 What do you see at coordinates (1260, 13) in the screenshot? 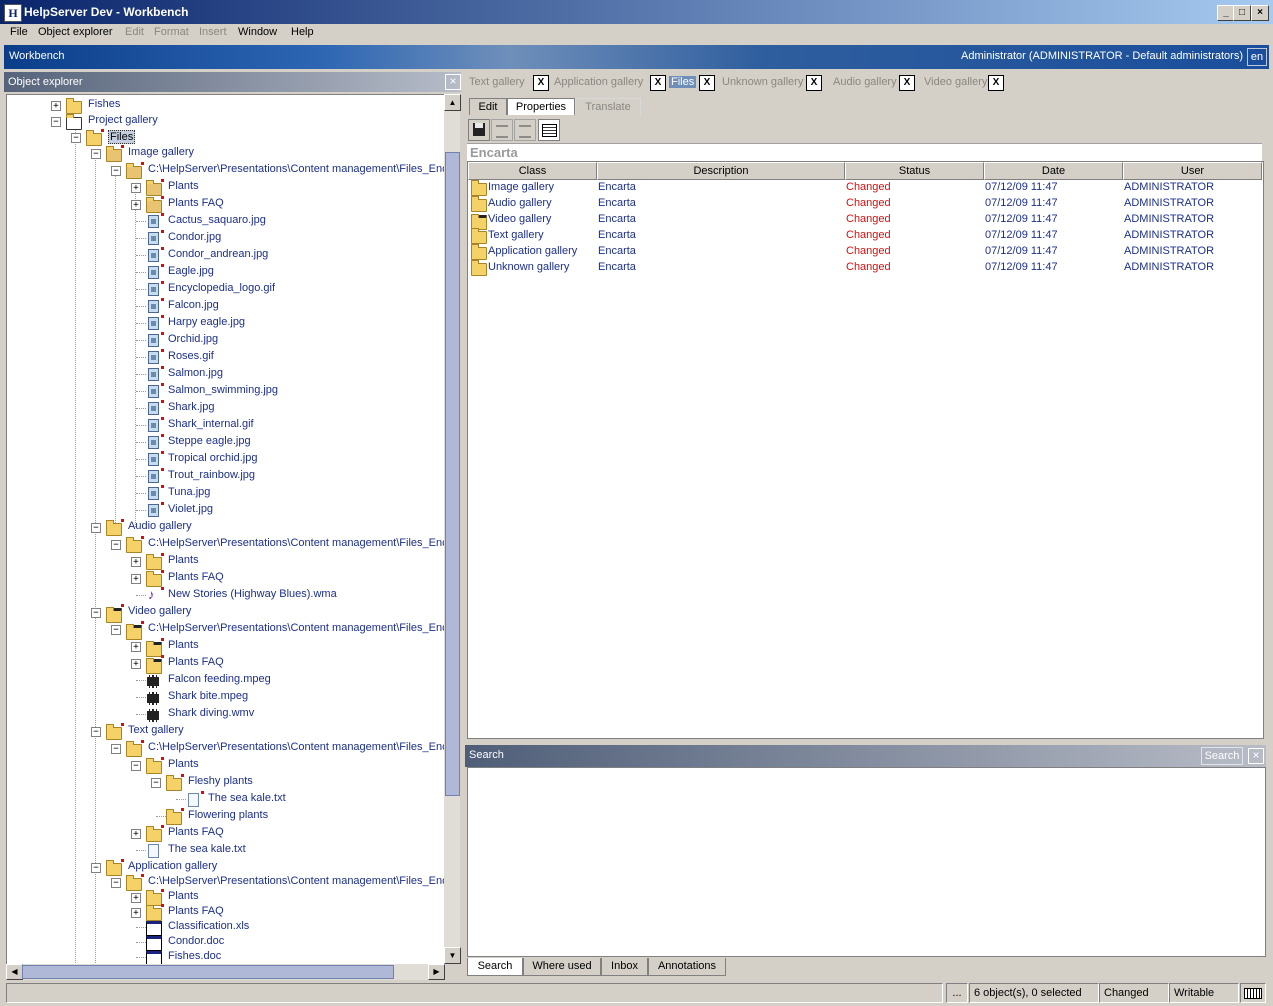
I see `close-button: ×` at bounding box center [1260, 13].